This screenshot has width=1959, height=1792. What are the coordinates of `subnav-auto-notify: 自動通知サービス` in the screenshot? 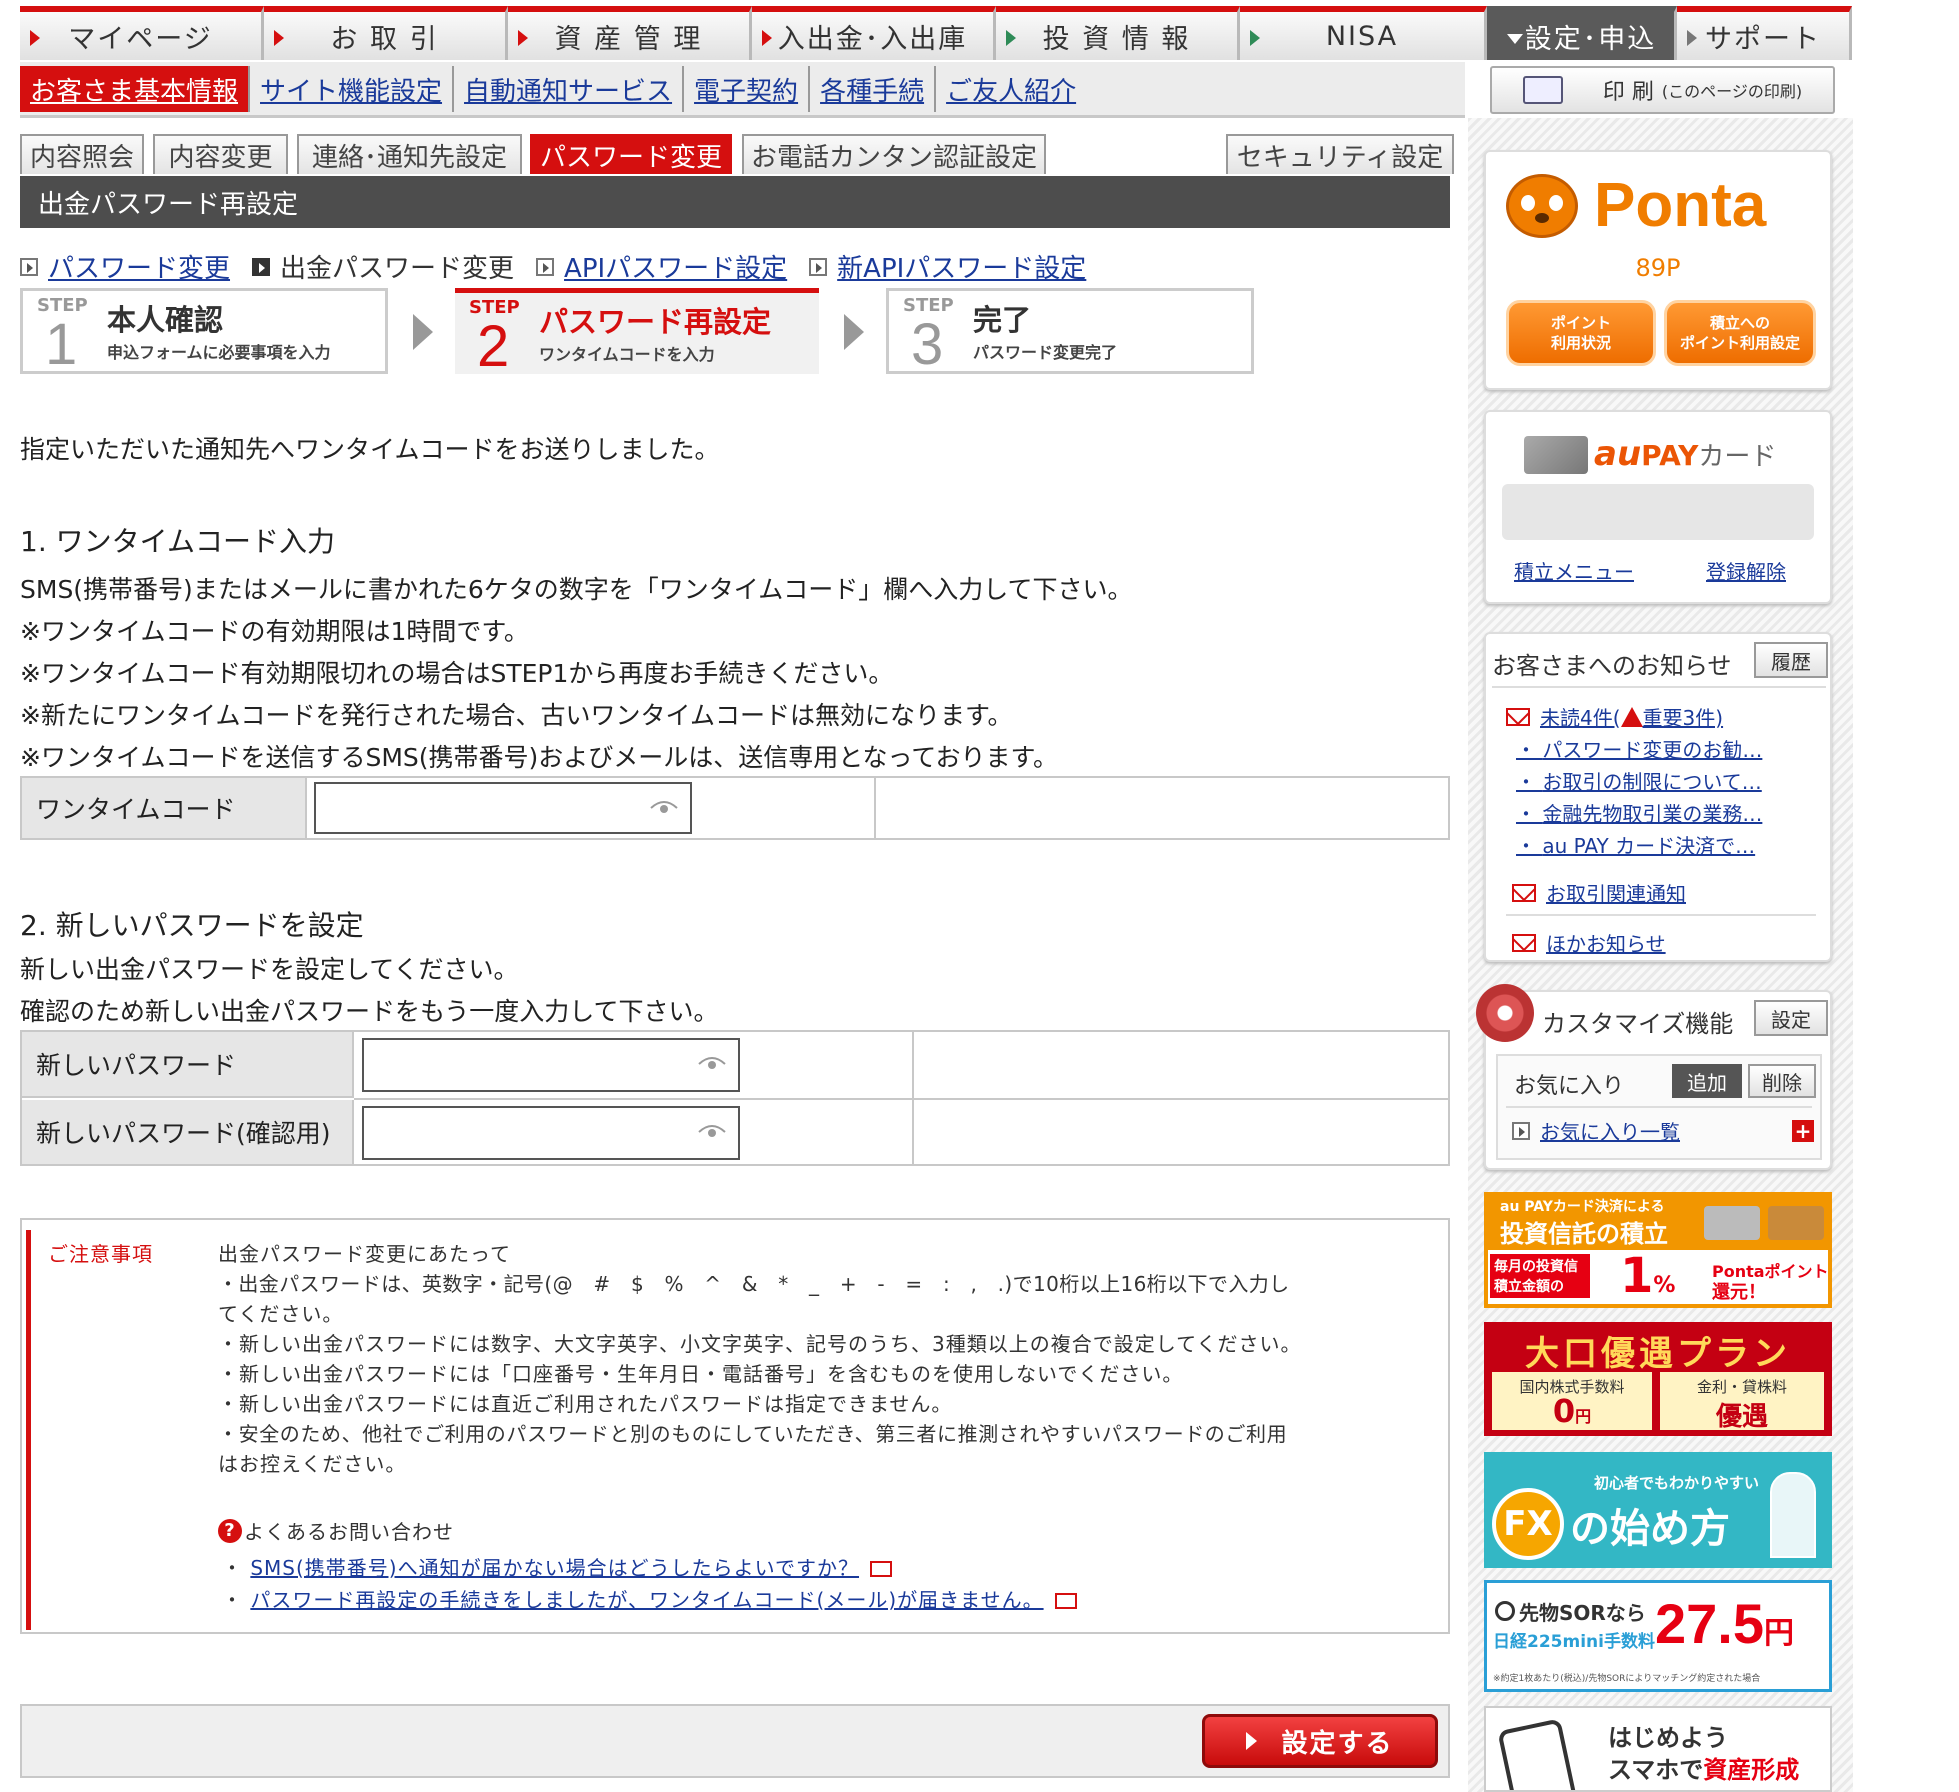 It's located at (569, 89).